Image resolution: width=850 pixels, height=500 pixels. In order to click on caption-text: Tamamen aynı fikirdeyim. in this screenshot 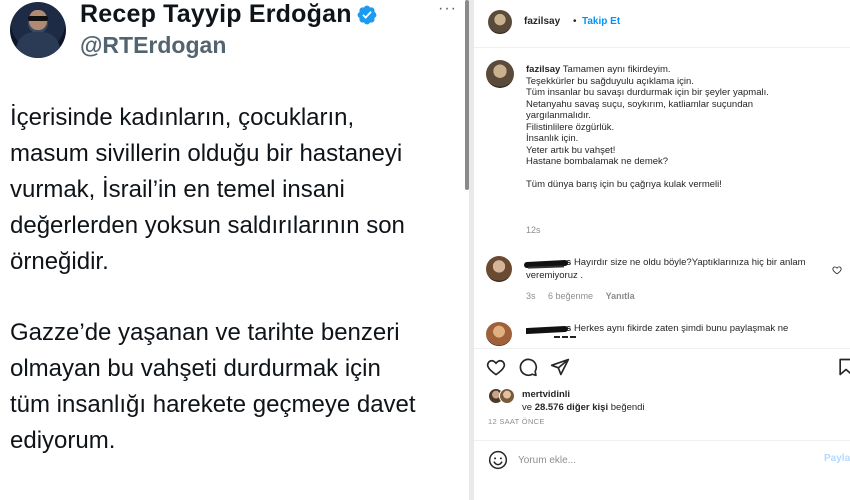, I will do `click(616, 69)`.